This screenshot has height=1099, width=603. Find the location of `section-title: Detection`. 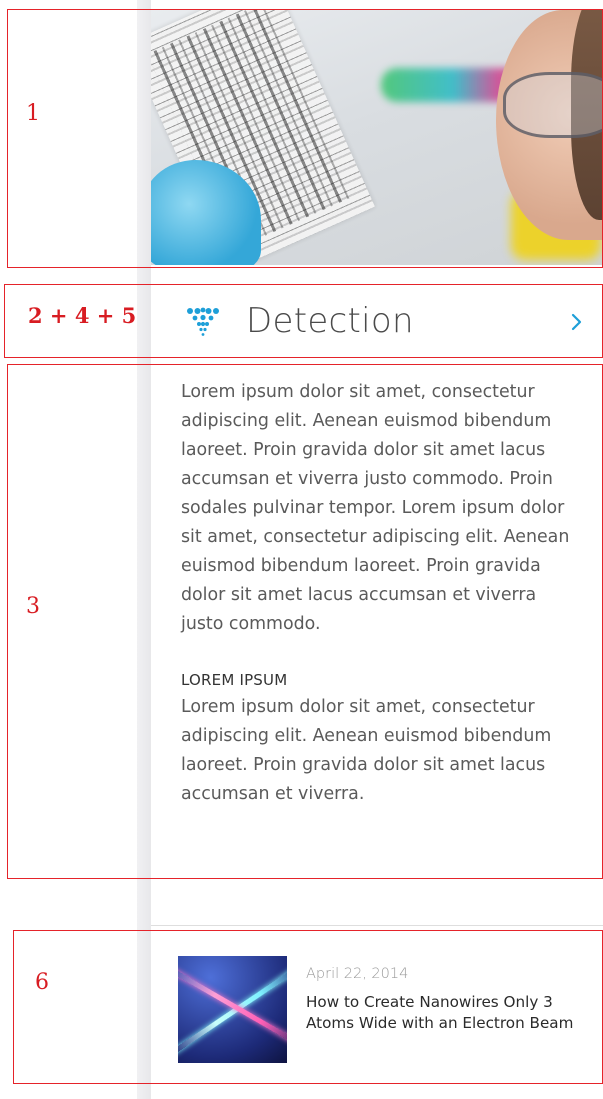

section-title: Detection is located at coordinates (330, 321).